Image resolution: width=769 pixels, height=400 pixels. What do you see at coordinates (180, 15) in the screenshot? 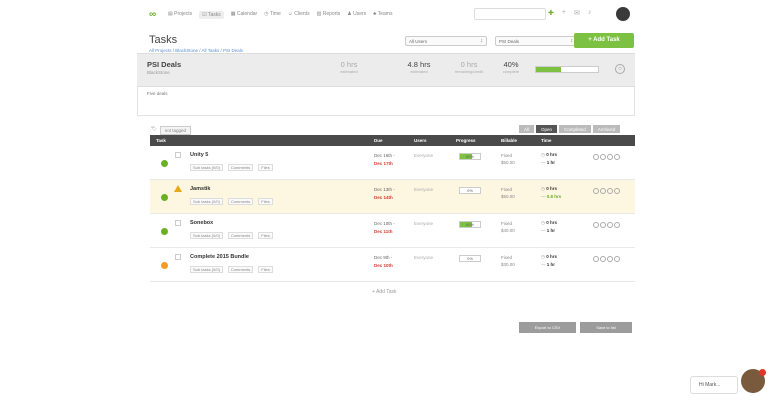
I see `nav-item-projects: ▤ Projects` at bounding box center [180, 15].